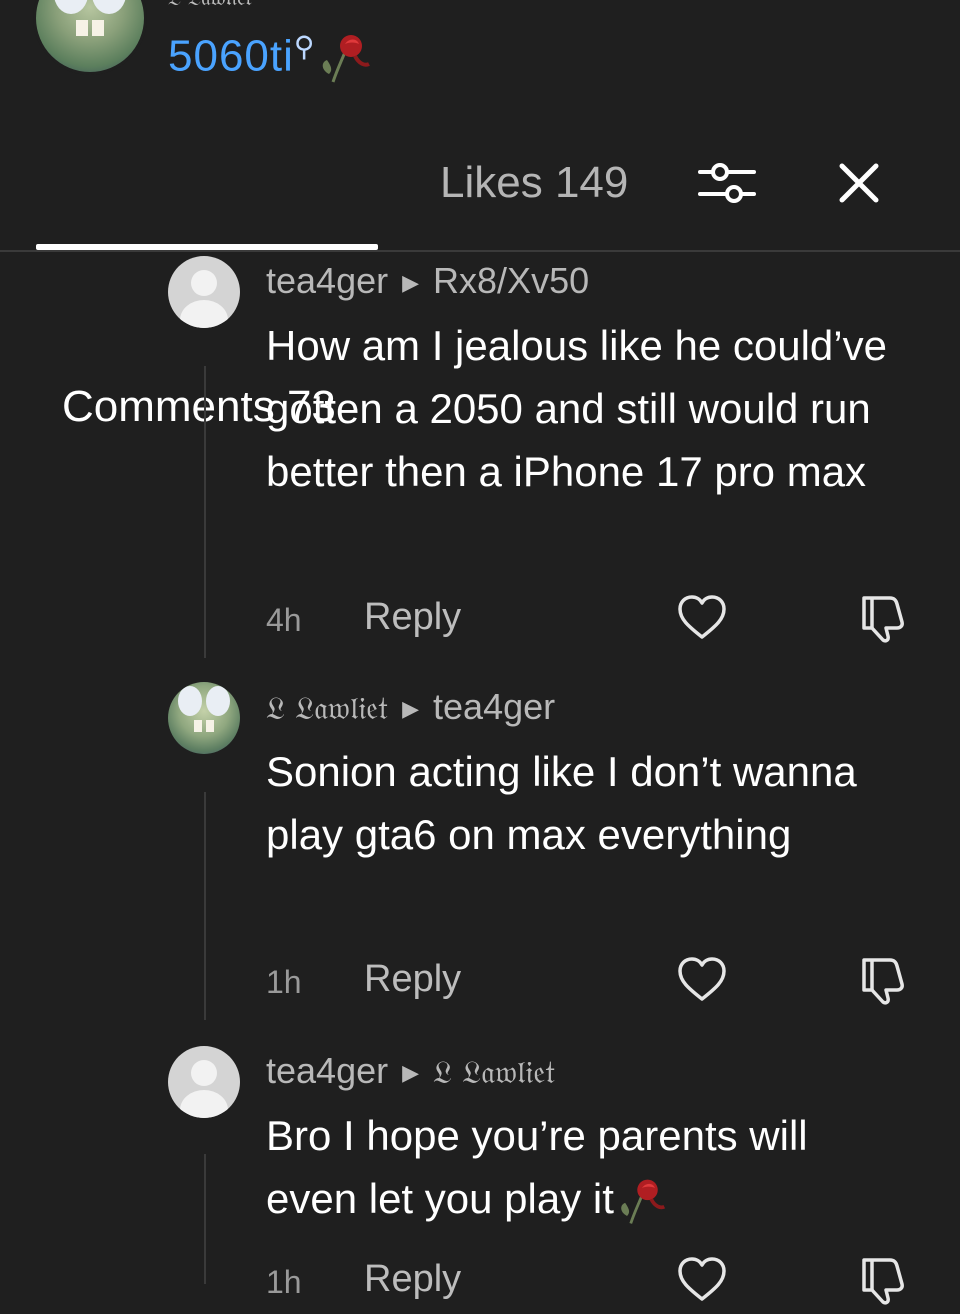 The image size is (960, 1314). What do you see at coordinates (727, 183) in the screenshot?
I see `filter-sliders-icon` at bounding box center [727, 183].